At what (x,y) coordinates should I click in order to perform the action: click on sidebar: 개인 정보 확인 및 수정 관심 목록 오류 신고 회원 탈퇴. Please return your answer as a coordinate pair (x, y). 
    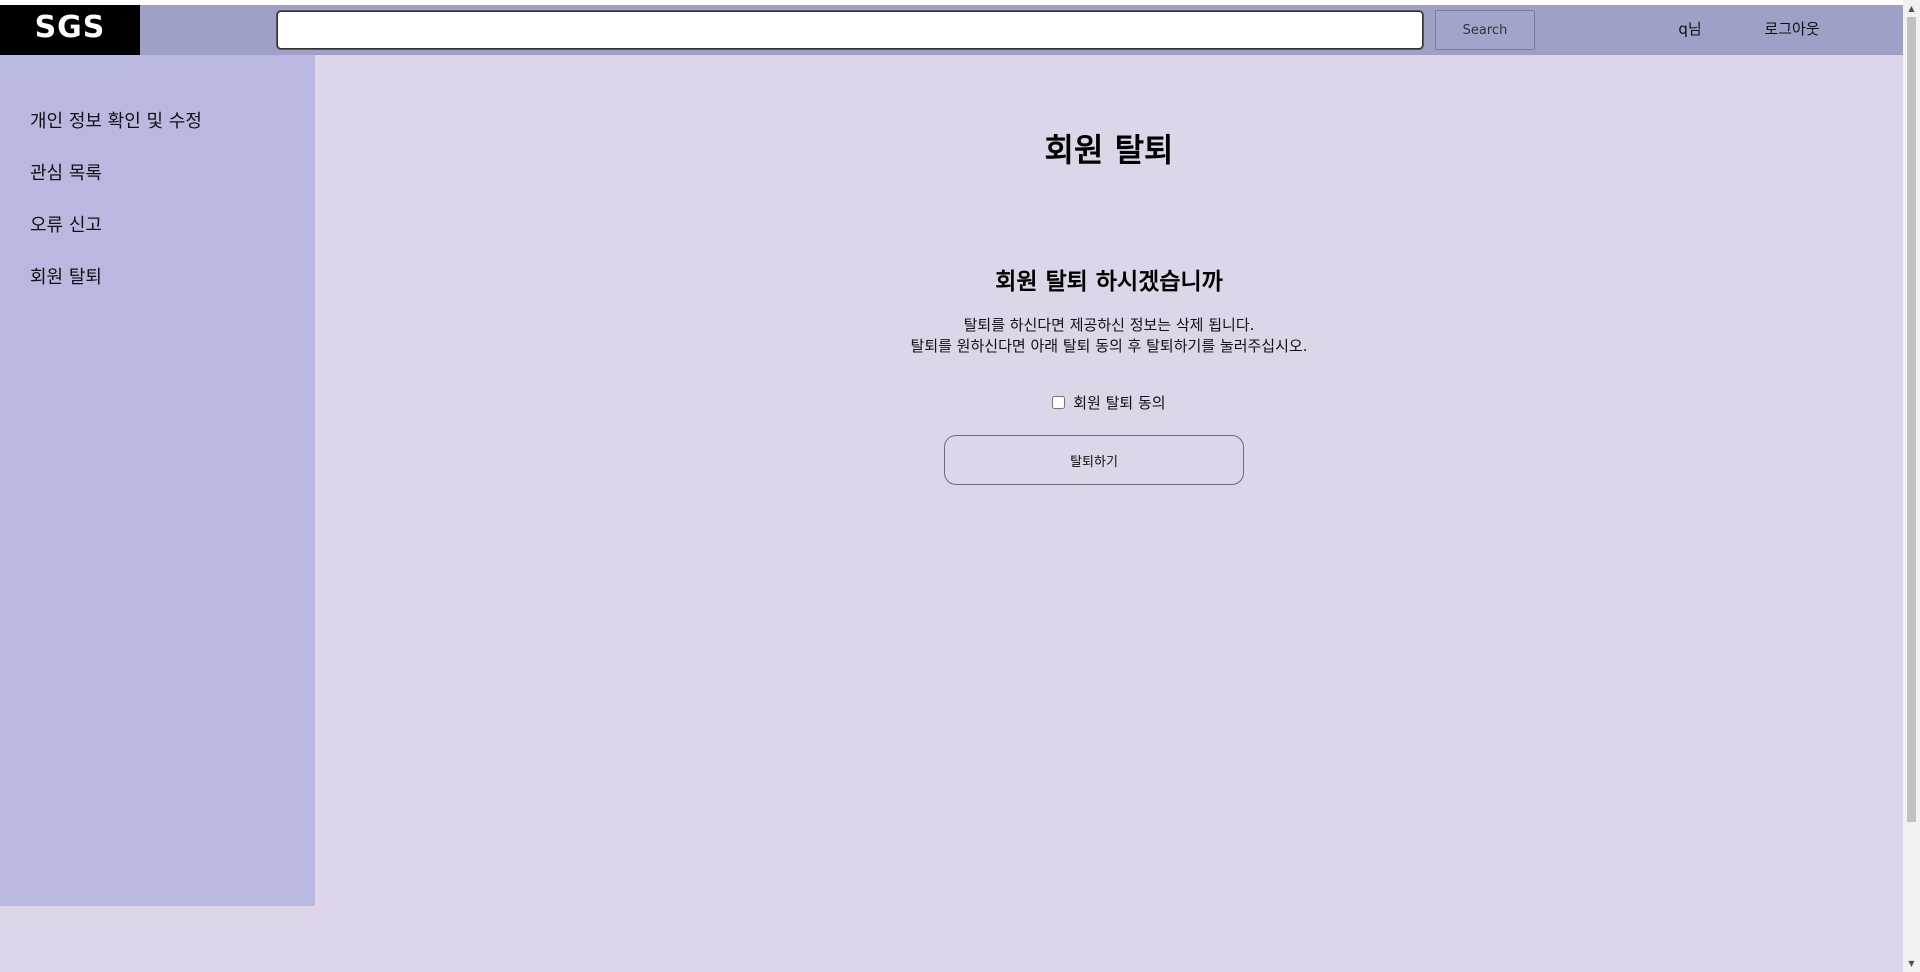
    Looking at the image, I should click on (157, 480).